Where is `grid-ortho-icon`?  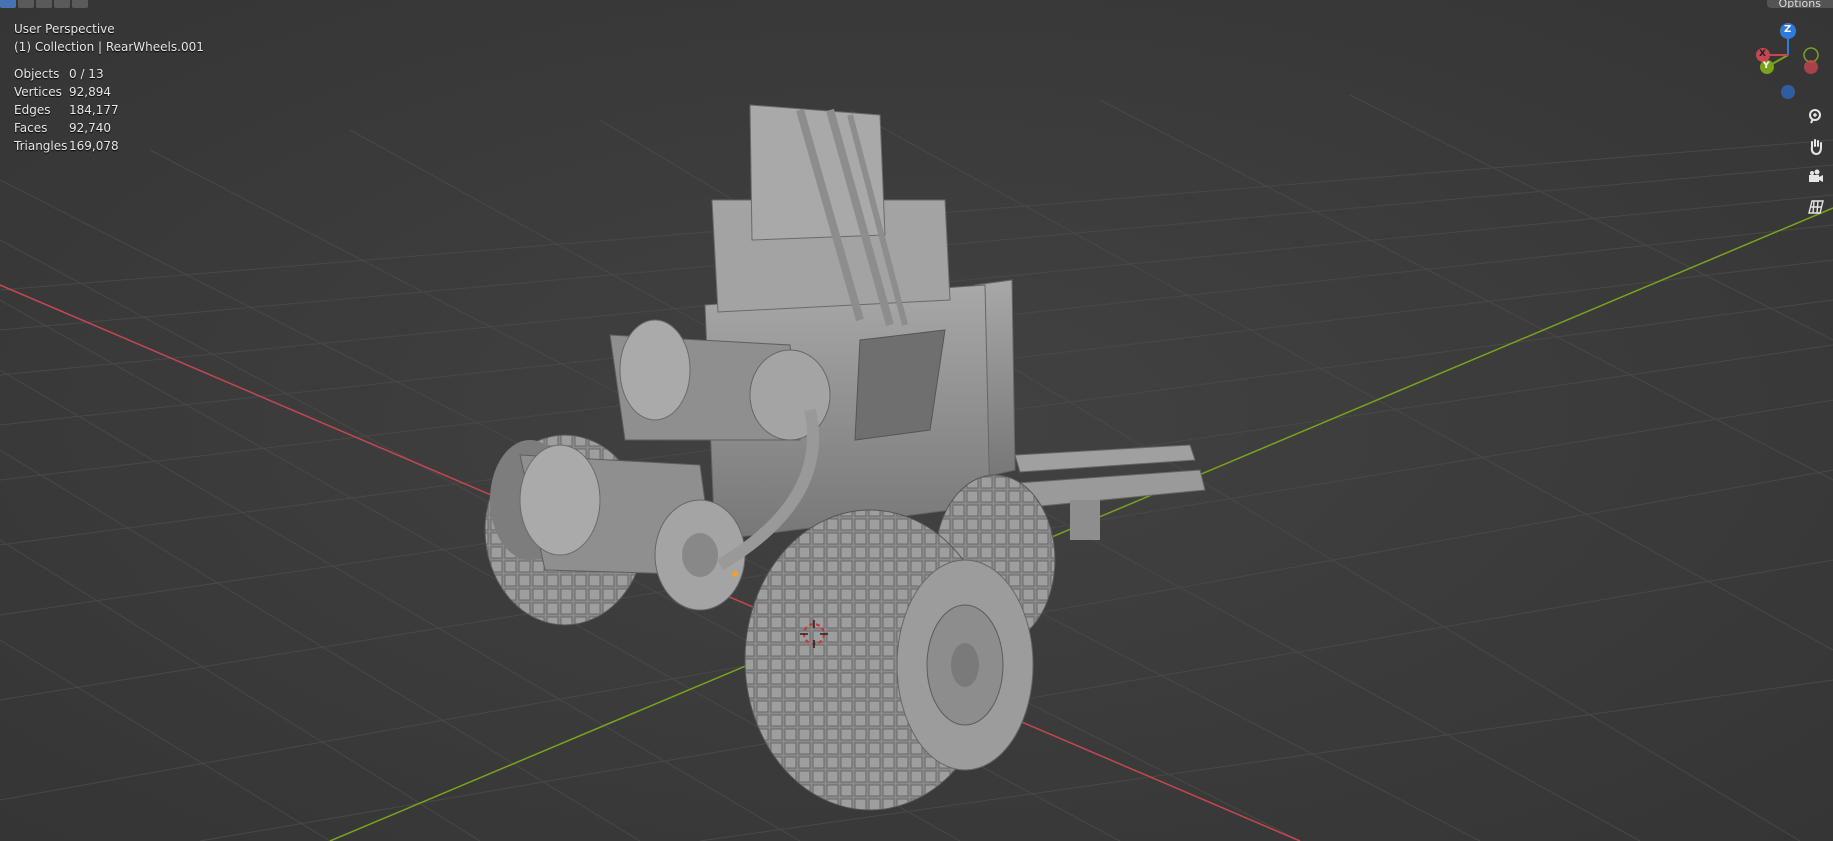 grid-ortho-icon is located at coordinates (1816, 207).